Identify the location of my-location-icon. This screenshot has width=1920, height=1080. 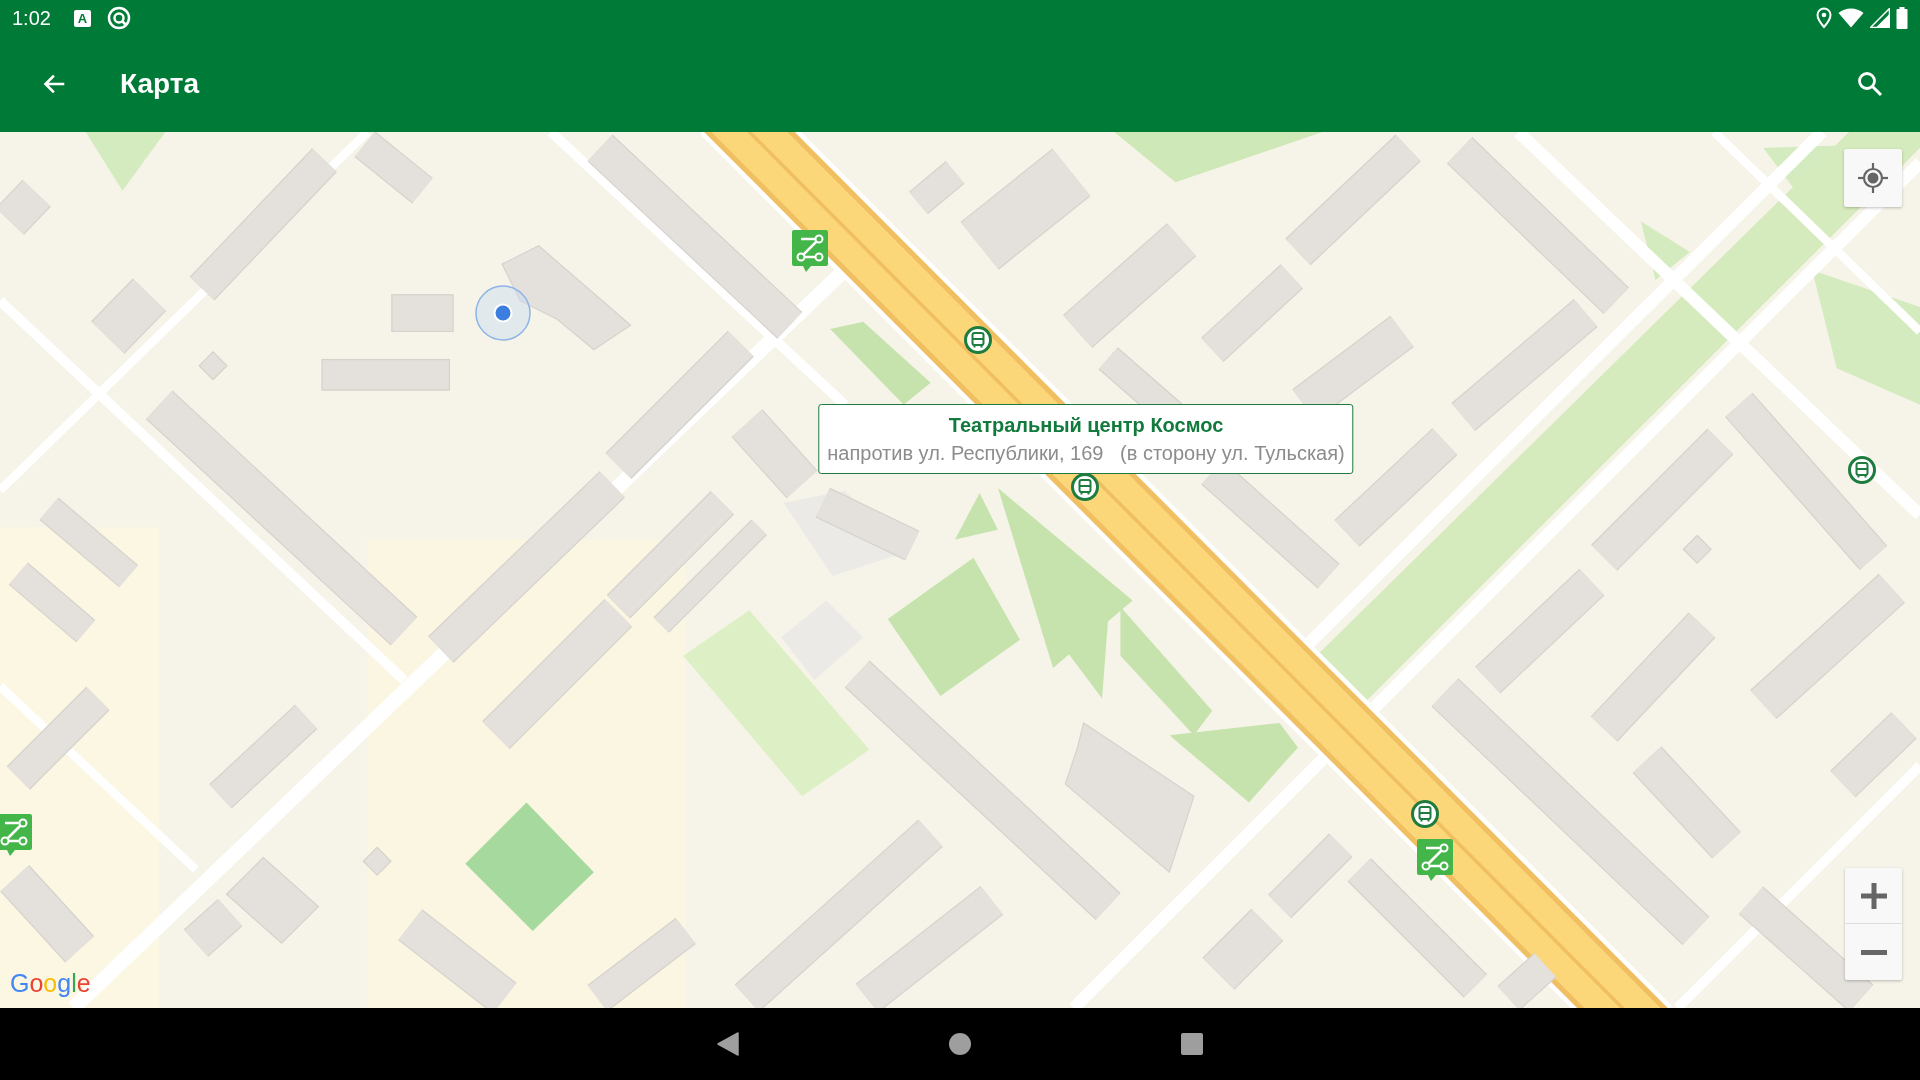
(503, 313).